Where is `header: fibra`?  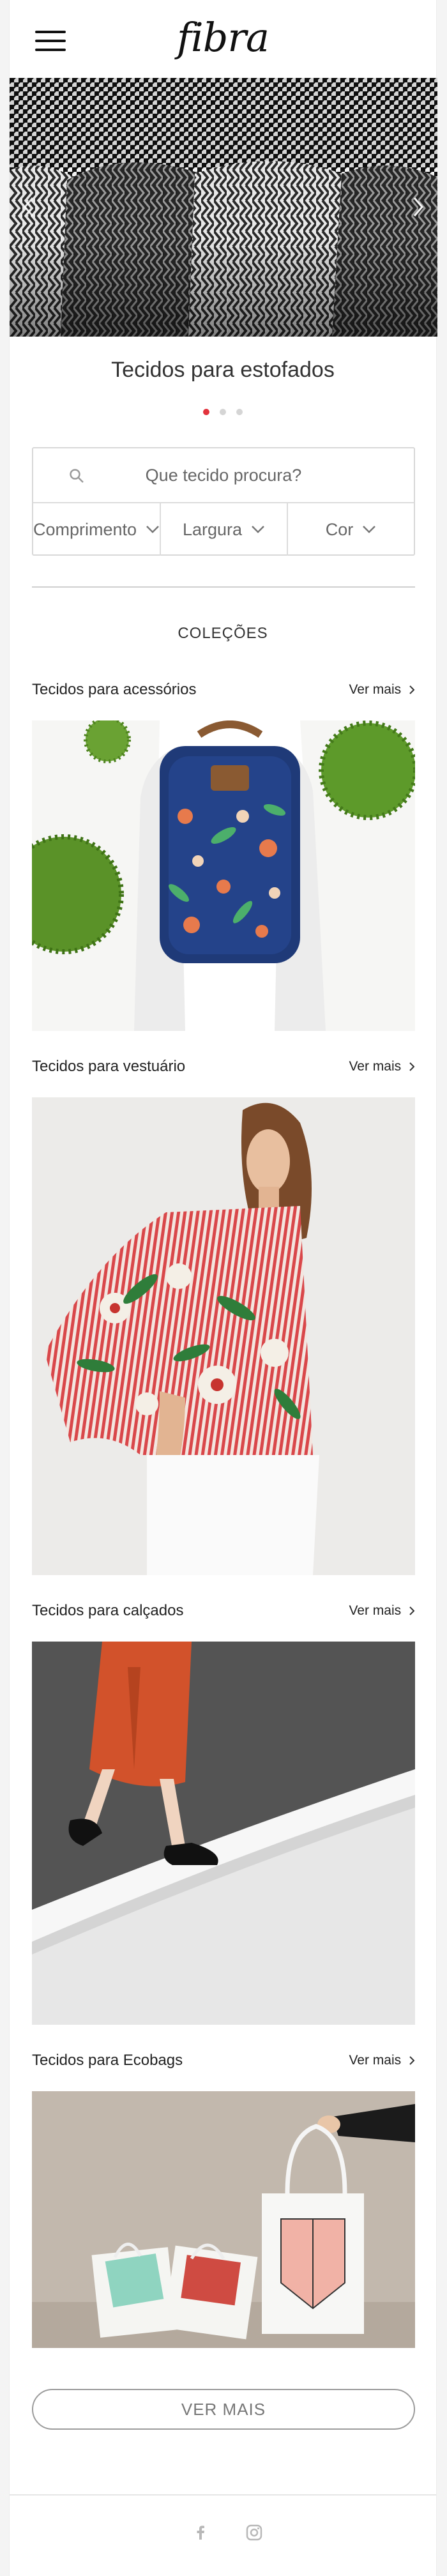
header: fibra is located at coordinates (223, 39).